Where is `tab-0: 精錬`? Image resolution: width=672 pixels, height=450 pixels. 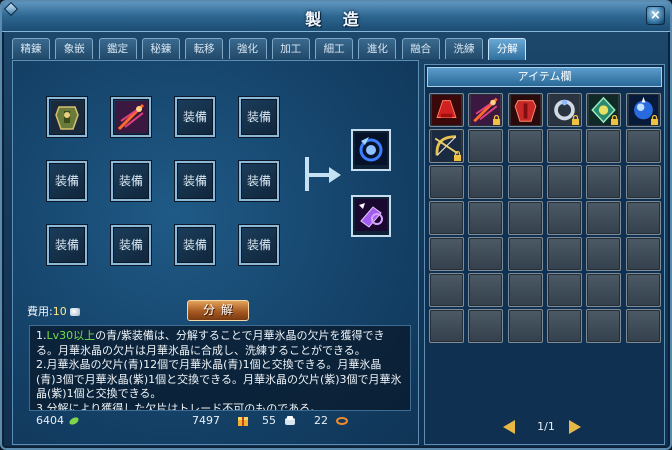
tab-0: 精錬 is located at coordinates (31, 48).